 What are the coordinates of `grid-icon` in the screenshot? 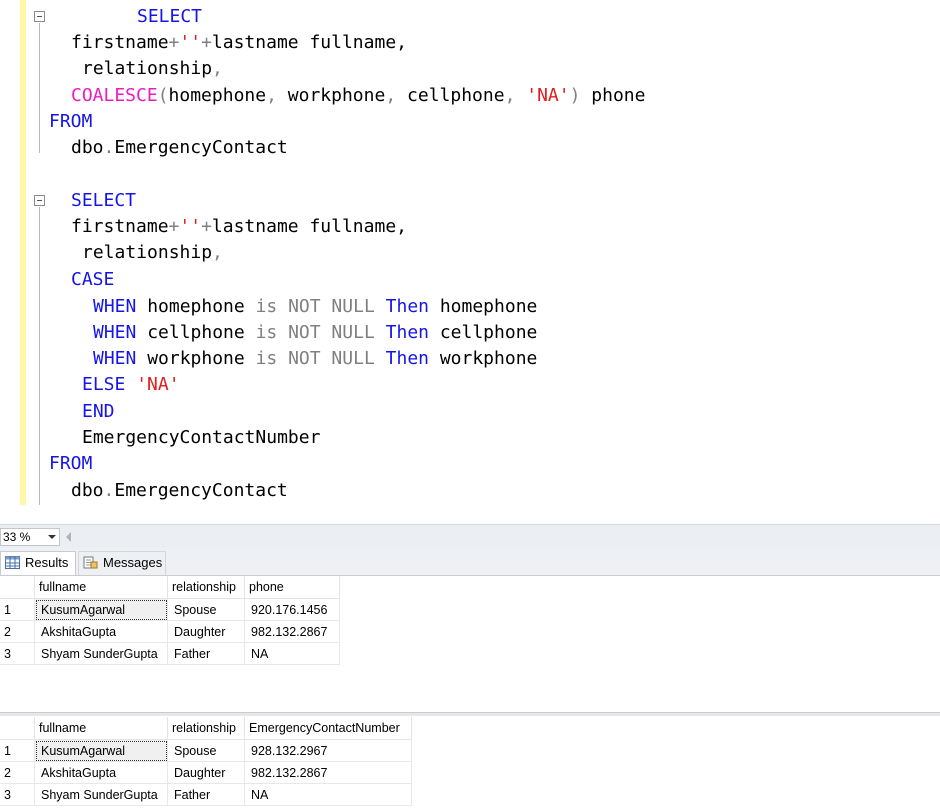 It's located at (12, 562).